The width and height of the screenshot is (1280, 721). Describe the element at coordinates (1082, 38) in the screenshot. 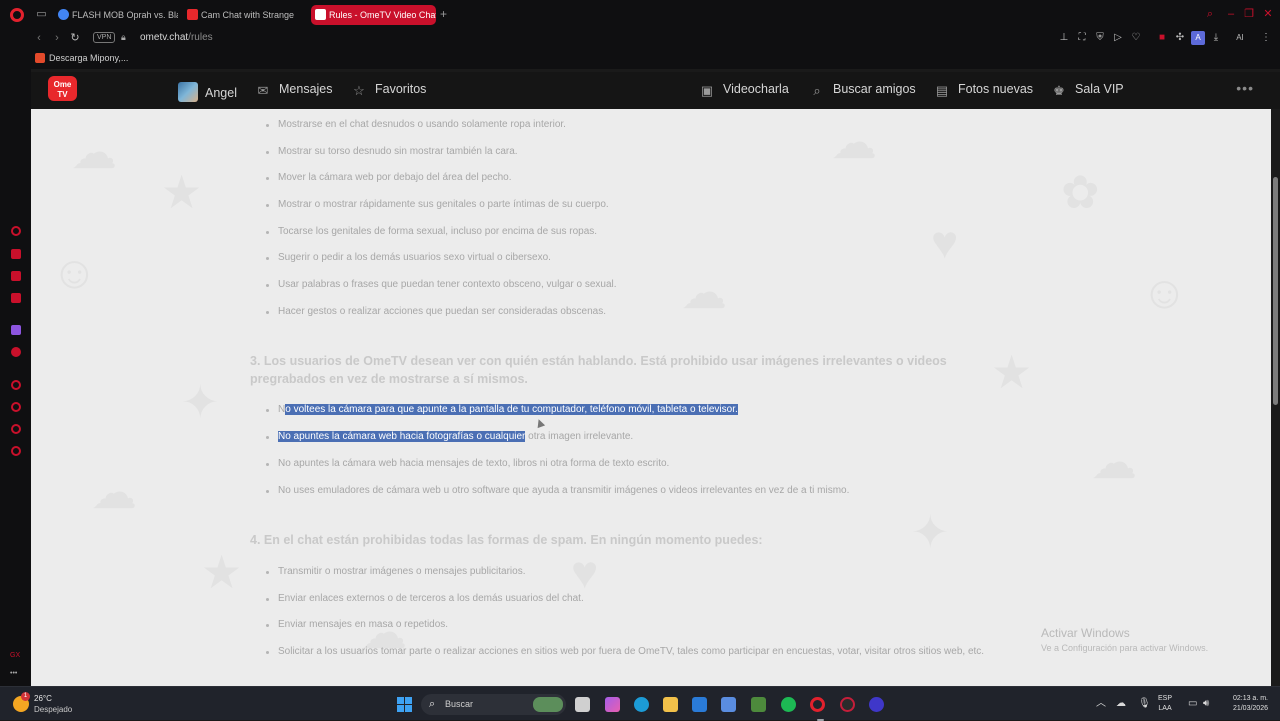

I see `snapshot-icon: ⛶` at that location.